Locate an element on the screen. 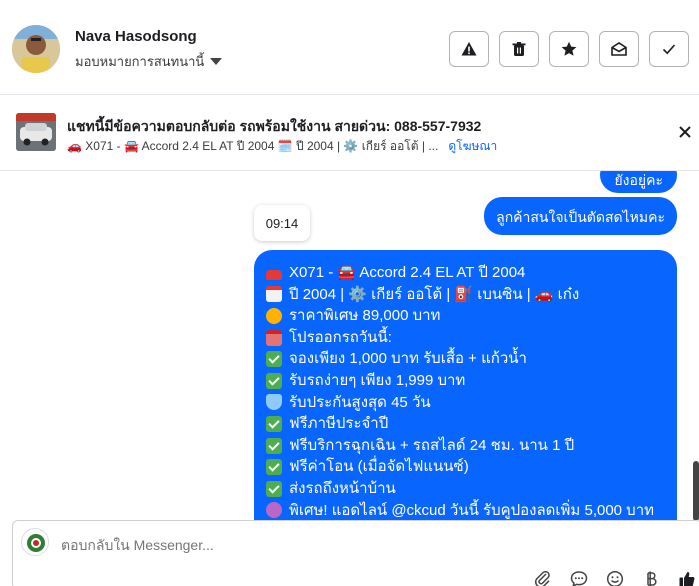 The width and height of the screenshot is (699, 586). saved-reply-icon is located at coordinates (579, 578).